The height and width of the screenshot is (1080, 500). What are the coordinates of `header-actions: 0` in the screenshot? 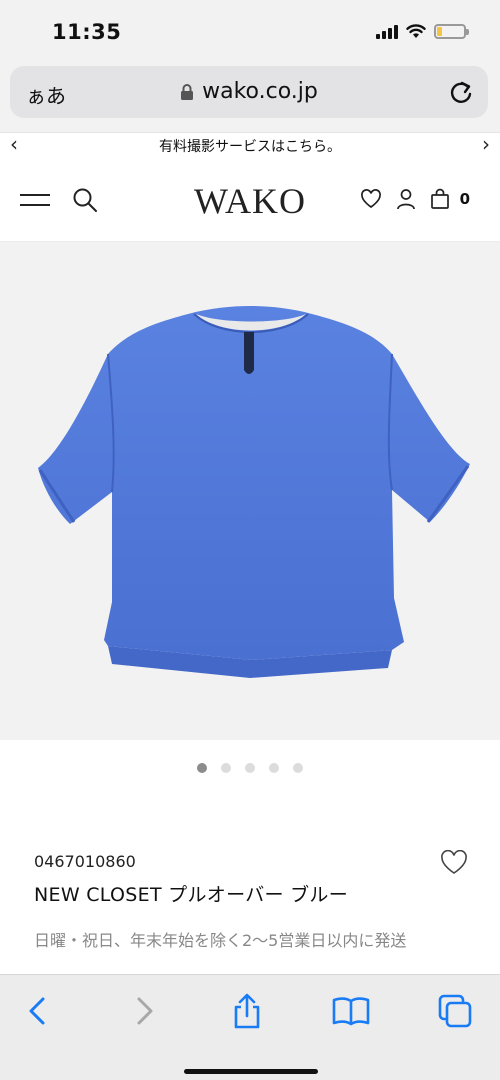 It's located at (415, 199).